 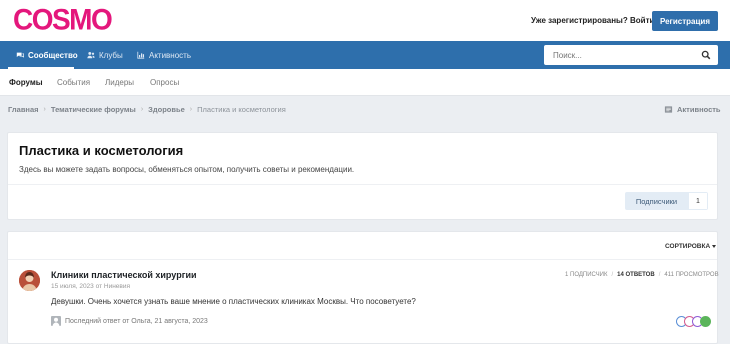 I want to click on avatar-image, so click(x=29, y=280).